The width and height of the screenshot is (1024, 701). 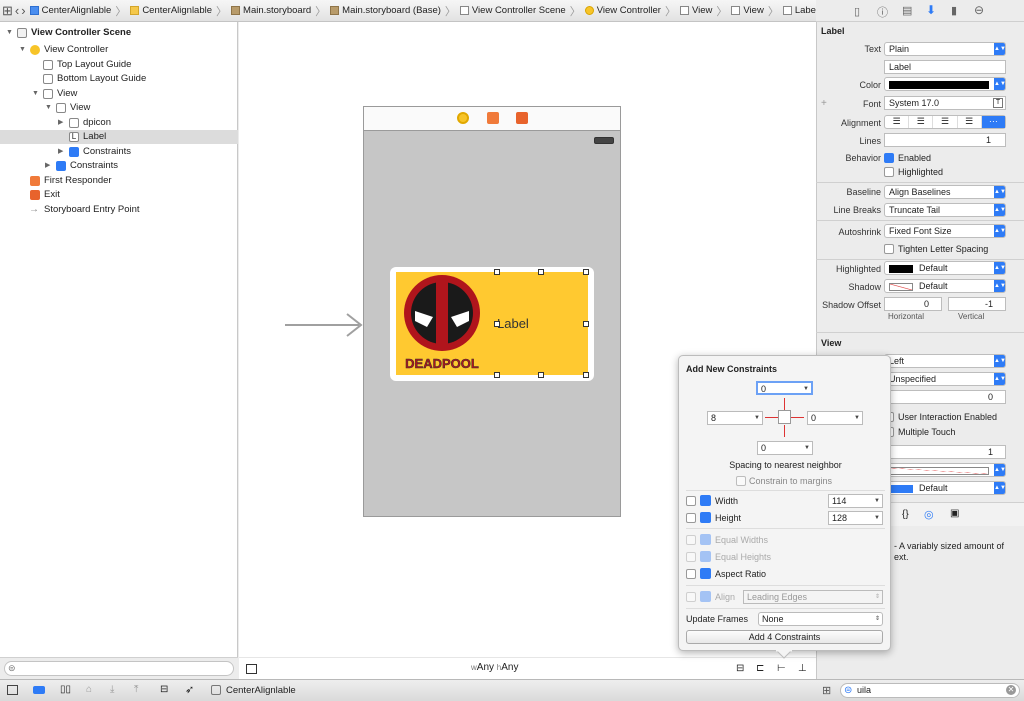 What do you see at coordinates (17, 10) in the screenshot?
I see `back-arrow-icon: ‹` at bounding box center [17, 10].